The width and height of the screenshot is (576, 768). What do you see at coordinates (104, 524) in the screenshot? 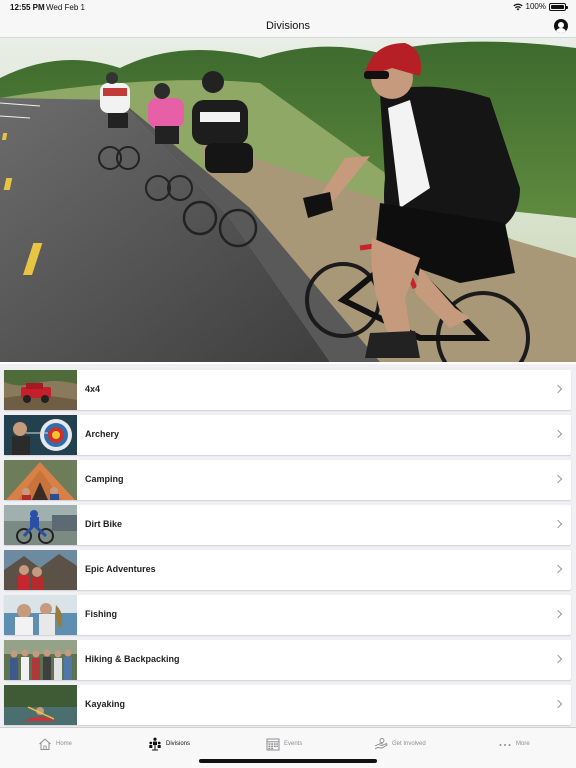
I see `list-item-label: Dirt Bike` at bounding box center [104, 524].